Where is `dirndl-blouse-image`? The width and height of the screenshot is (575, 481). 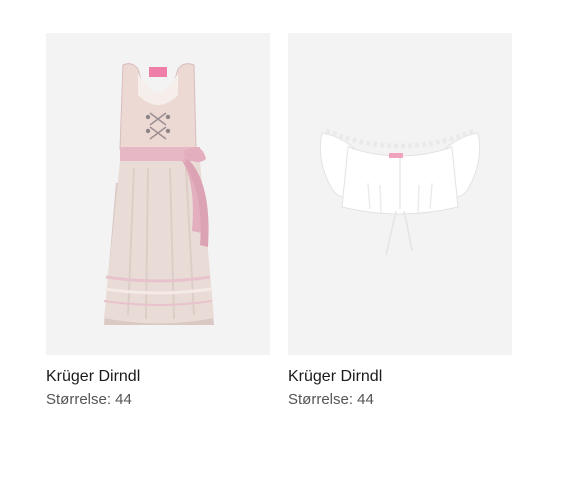
dirndl-blouse-image is located at coordinates (400, 192).